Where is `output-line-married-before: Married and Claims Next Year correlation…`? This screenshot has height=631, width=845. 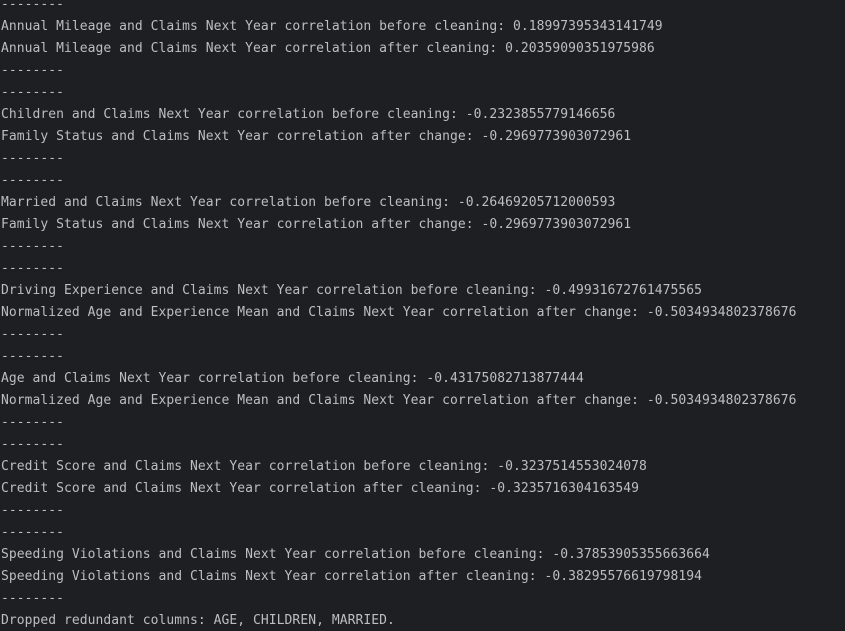
output-line-married-before: Married and Claims Next Year correlation… is located at coordinates (308, 202).